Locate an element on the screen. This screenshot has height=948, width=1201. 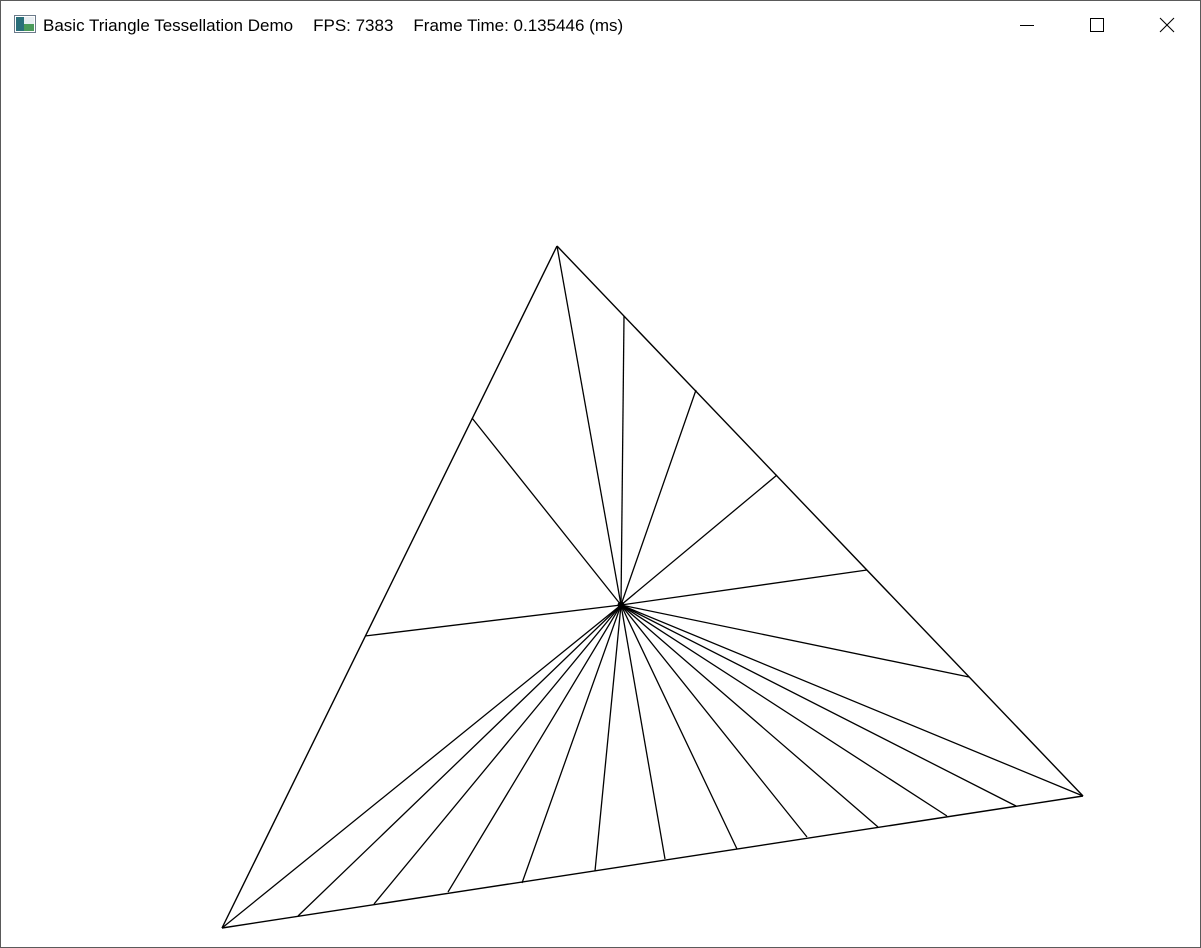
maximize-button is located at coordinates (1097, 25).